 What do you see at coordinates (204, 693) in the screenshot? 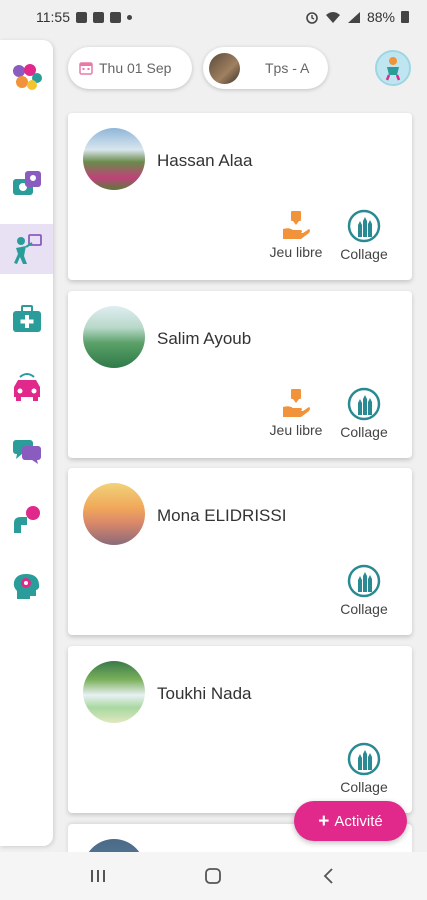
I see `child-name: Toukhi Nada` at bounding box center [204, 693].